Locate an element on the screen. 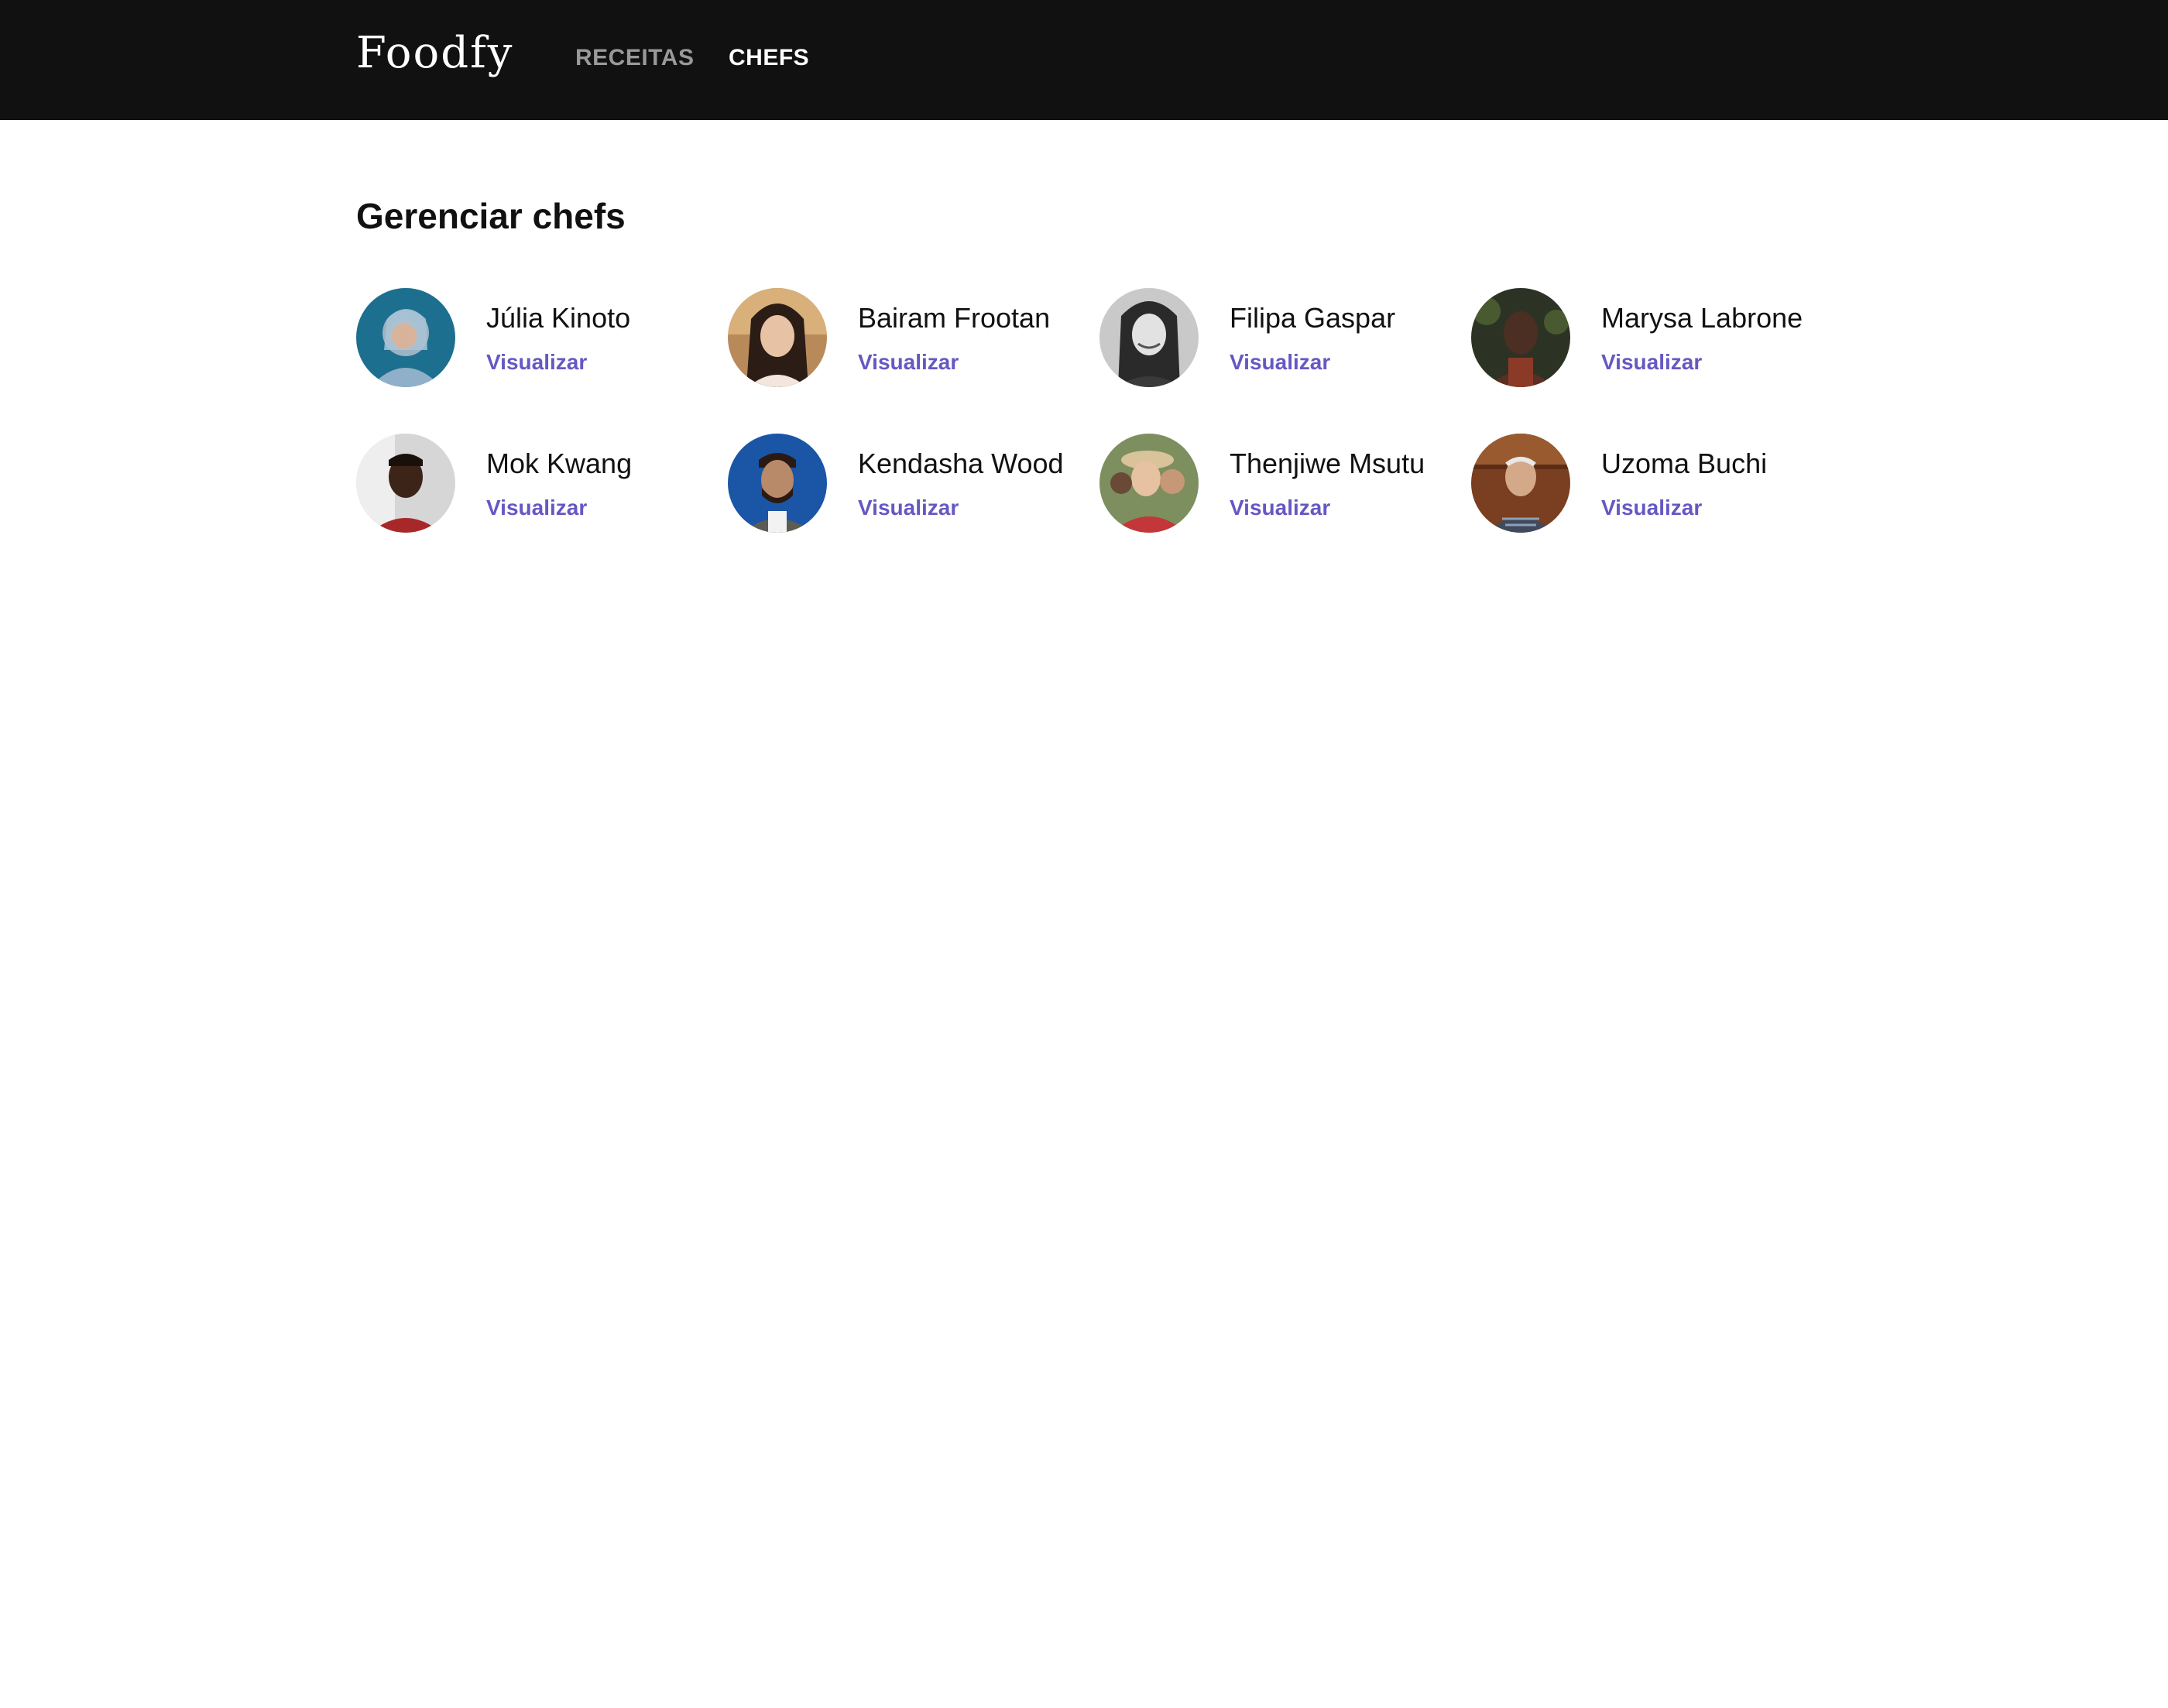 The image size is (2168, 1708). chef-card: Marysa Labrone Visualizar is located at coordinates (1649, 339).